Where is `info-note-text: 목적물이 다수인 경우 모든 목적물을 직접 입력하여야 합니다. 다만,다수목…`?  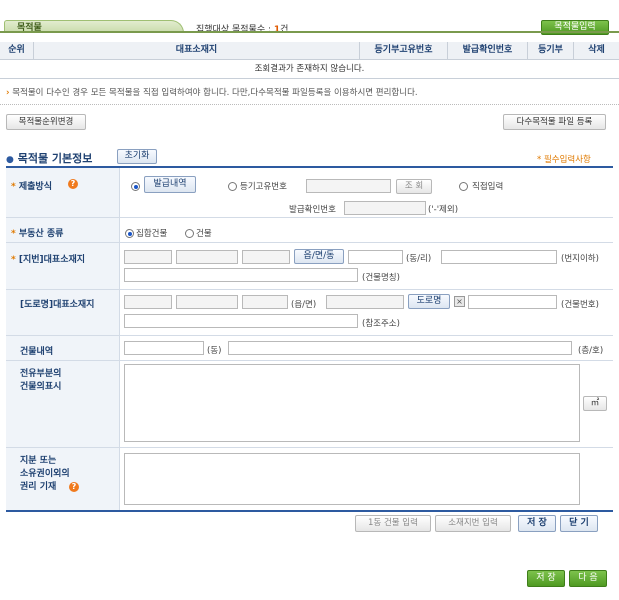
info-note-text: 목적물이 다수인 경우 모든 목적물을 직접 입력하여야 합니다. 다만,다수목… is located at coordinates (215, 93).